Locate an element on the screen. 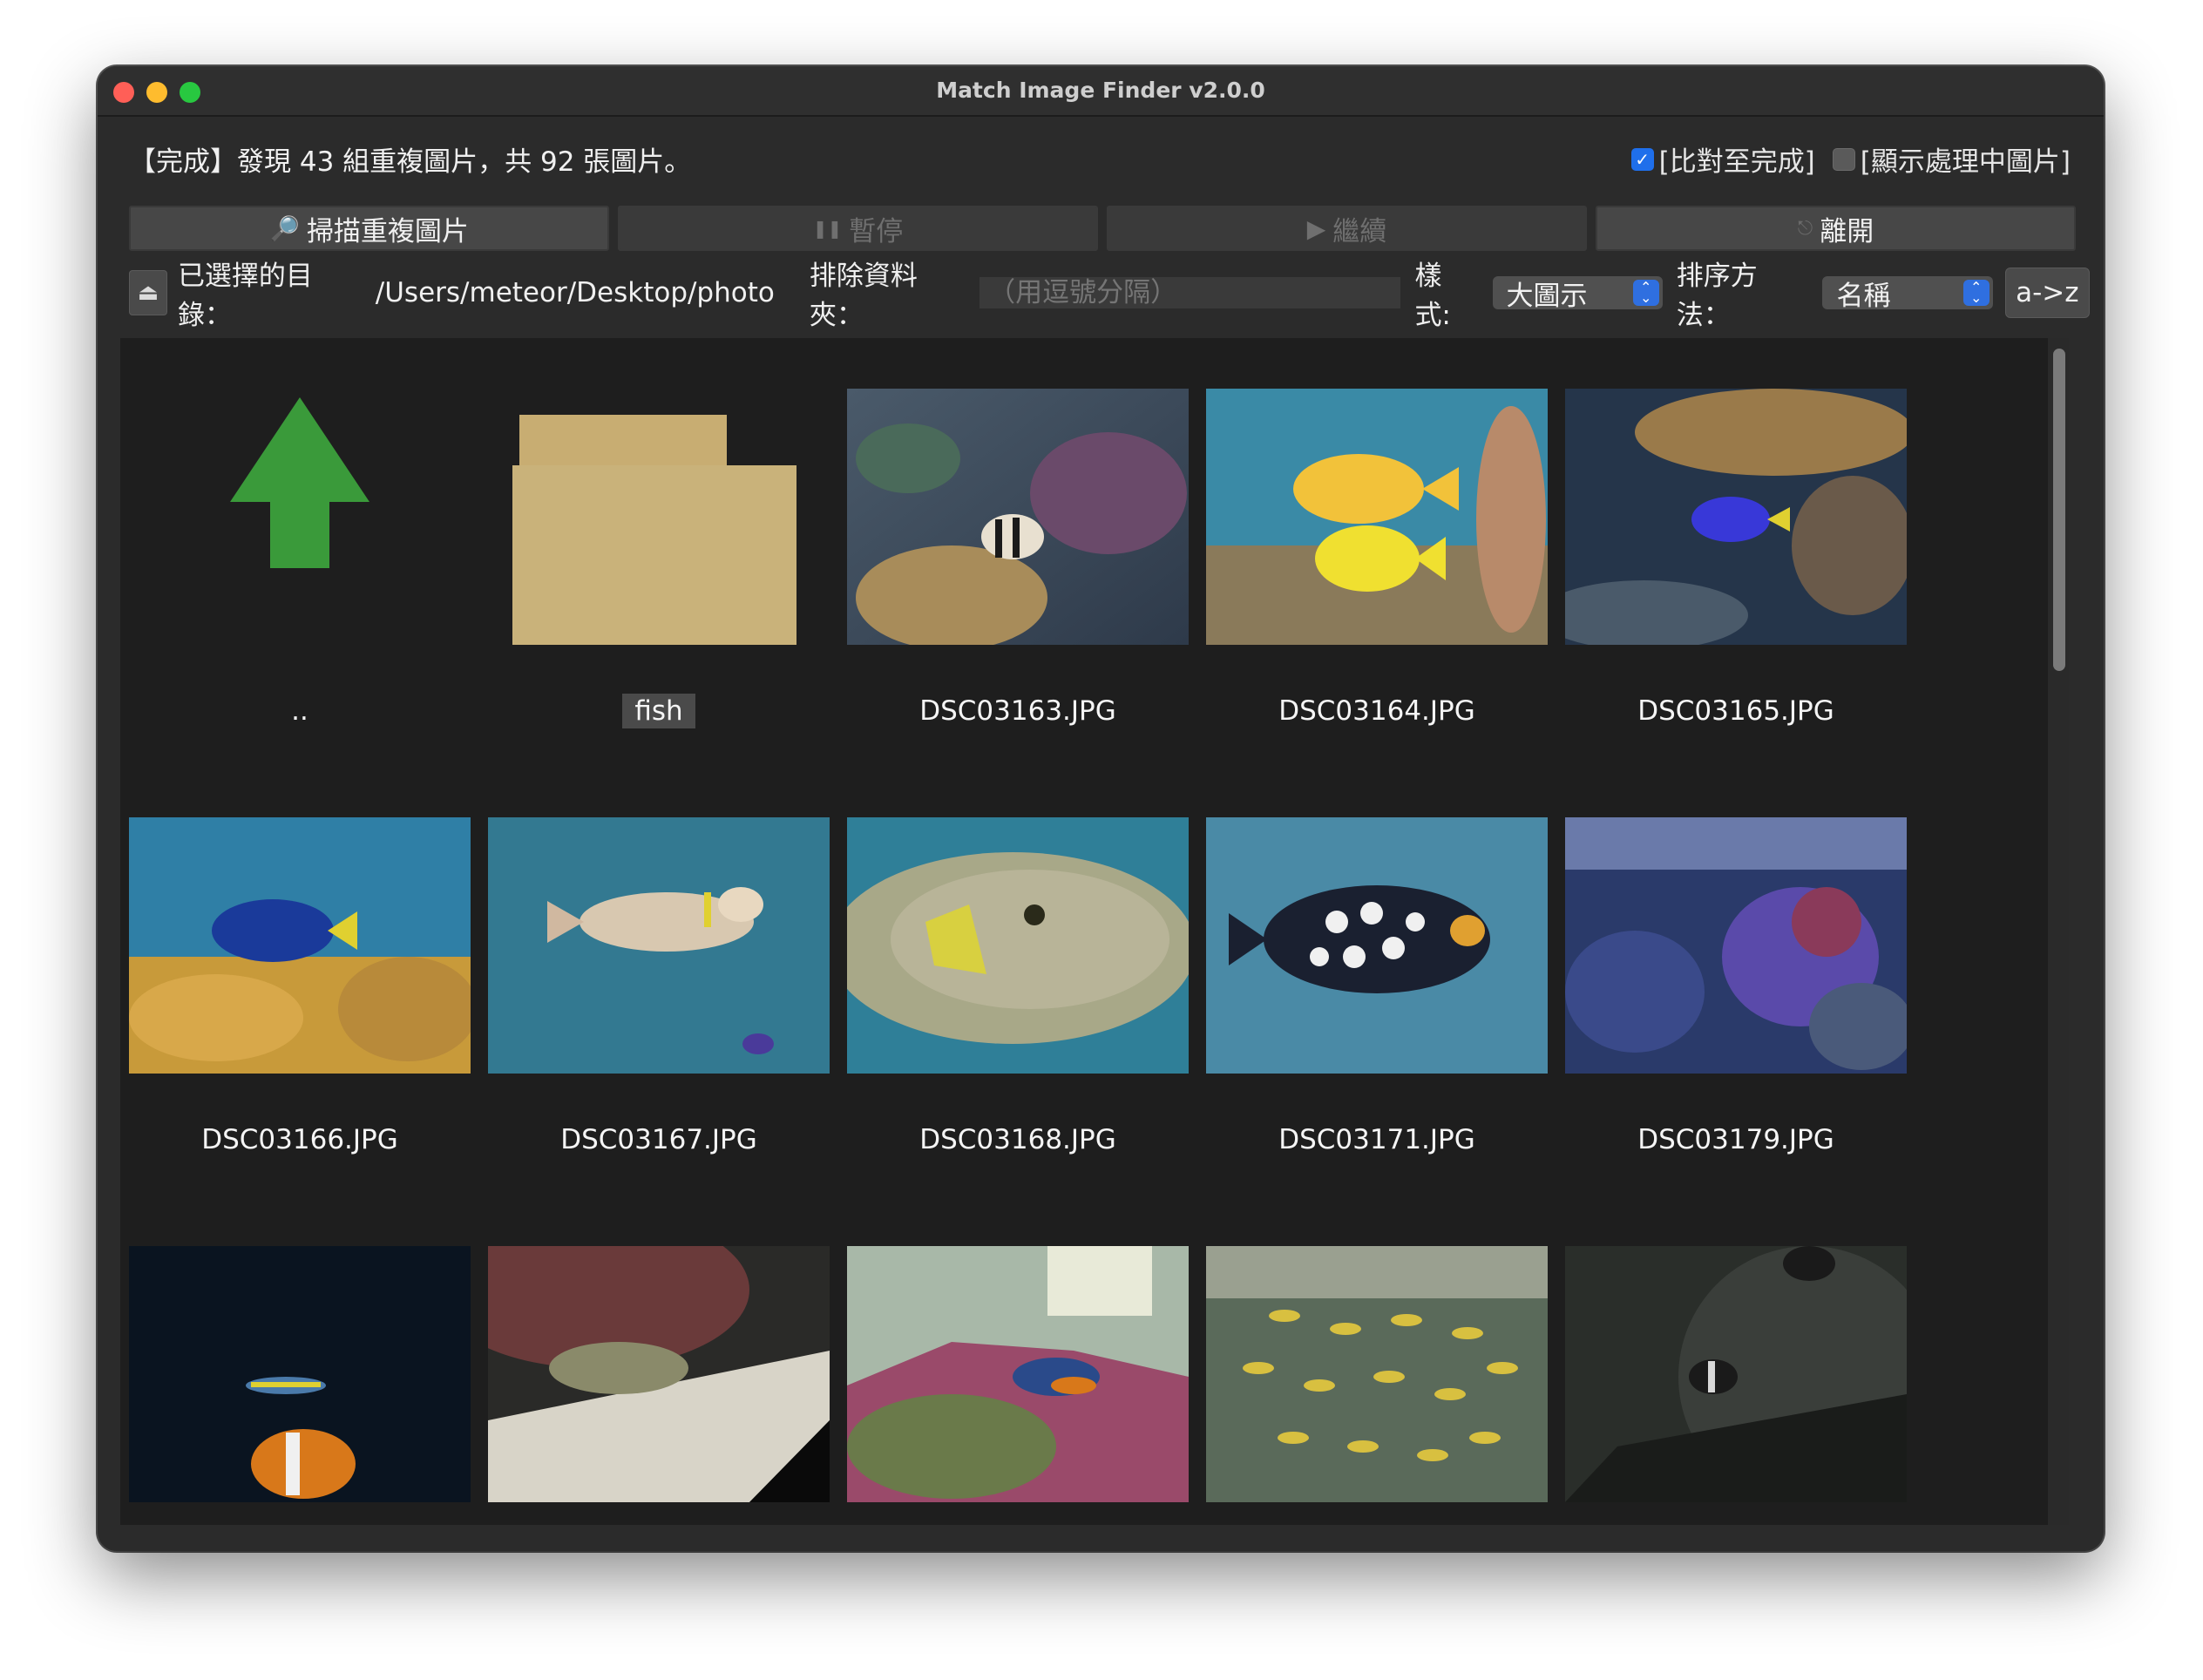 The width and height of the screenshot is (2203, 1680). magnifier-icon: 🔎 is located at coordinates (284, 228).